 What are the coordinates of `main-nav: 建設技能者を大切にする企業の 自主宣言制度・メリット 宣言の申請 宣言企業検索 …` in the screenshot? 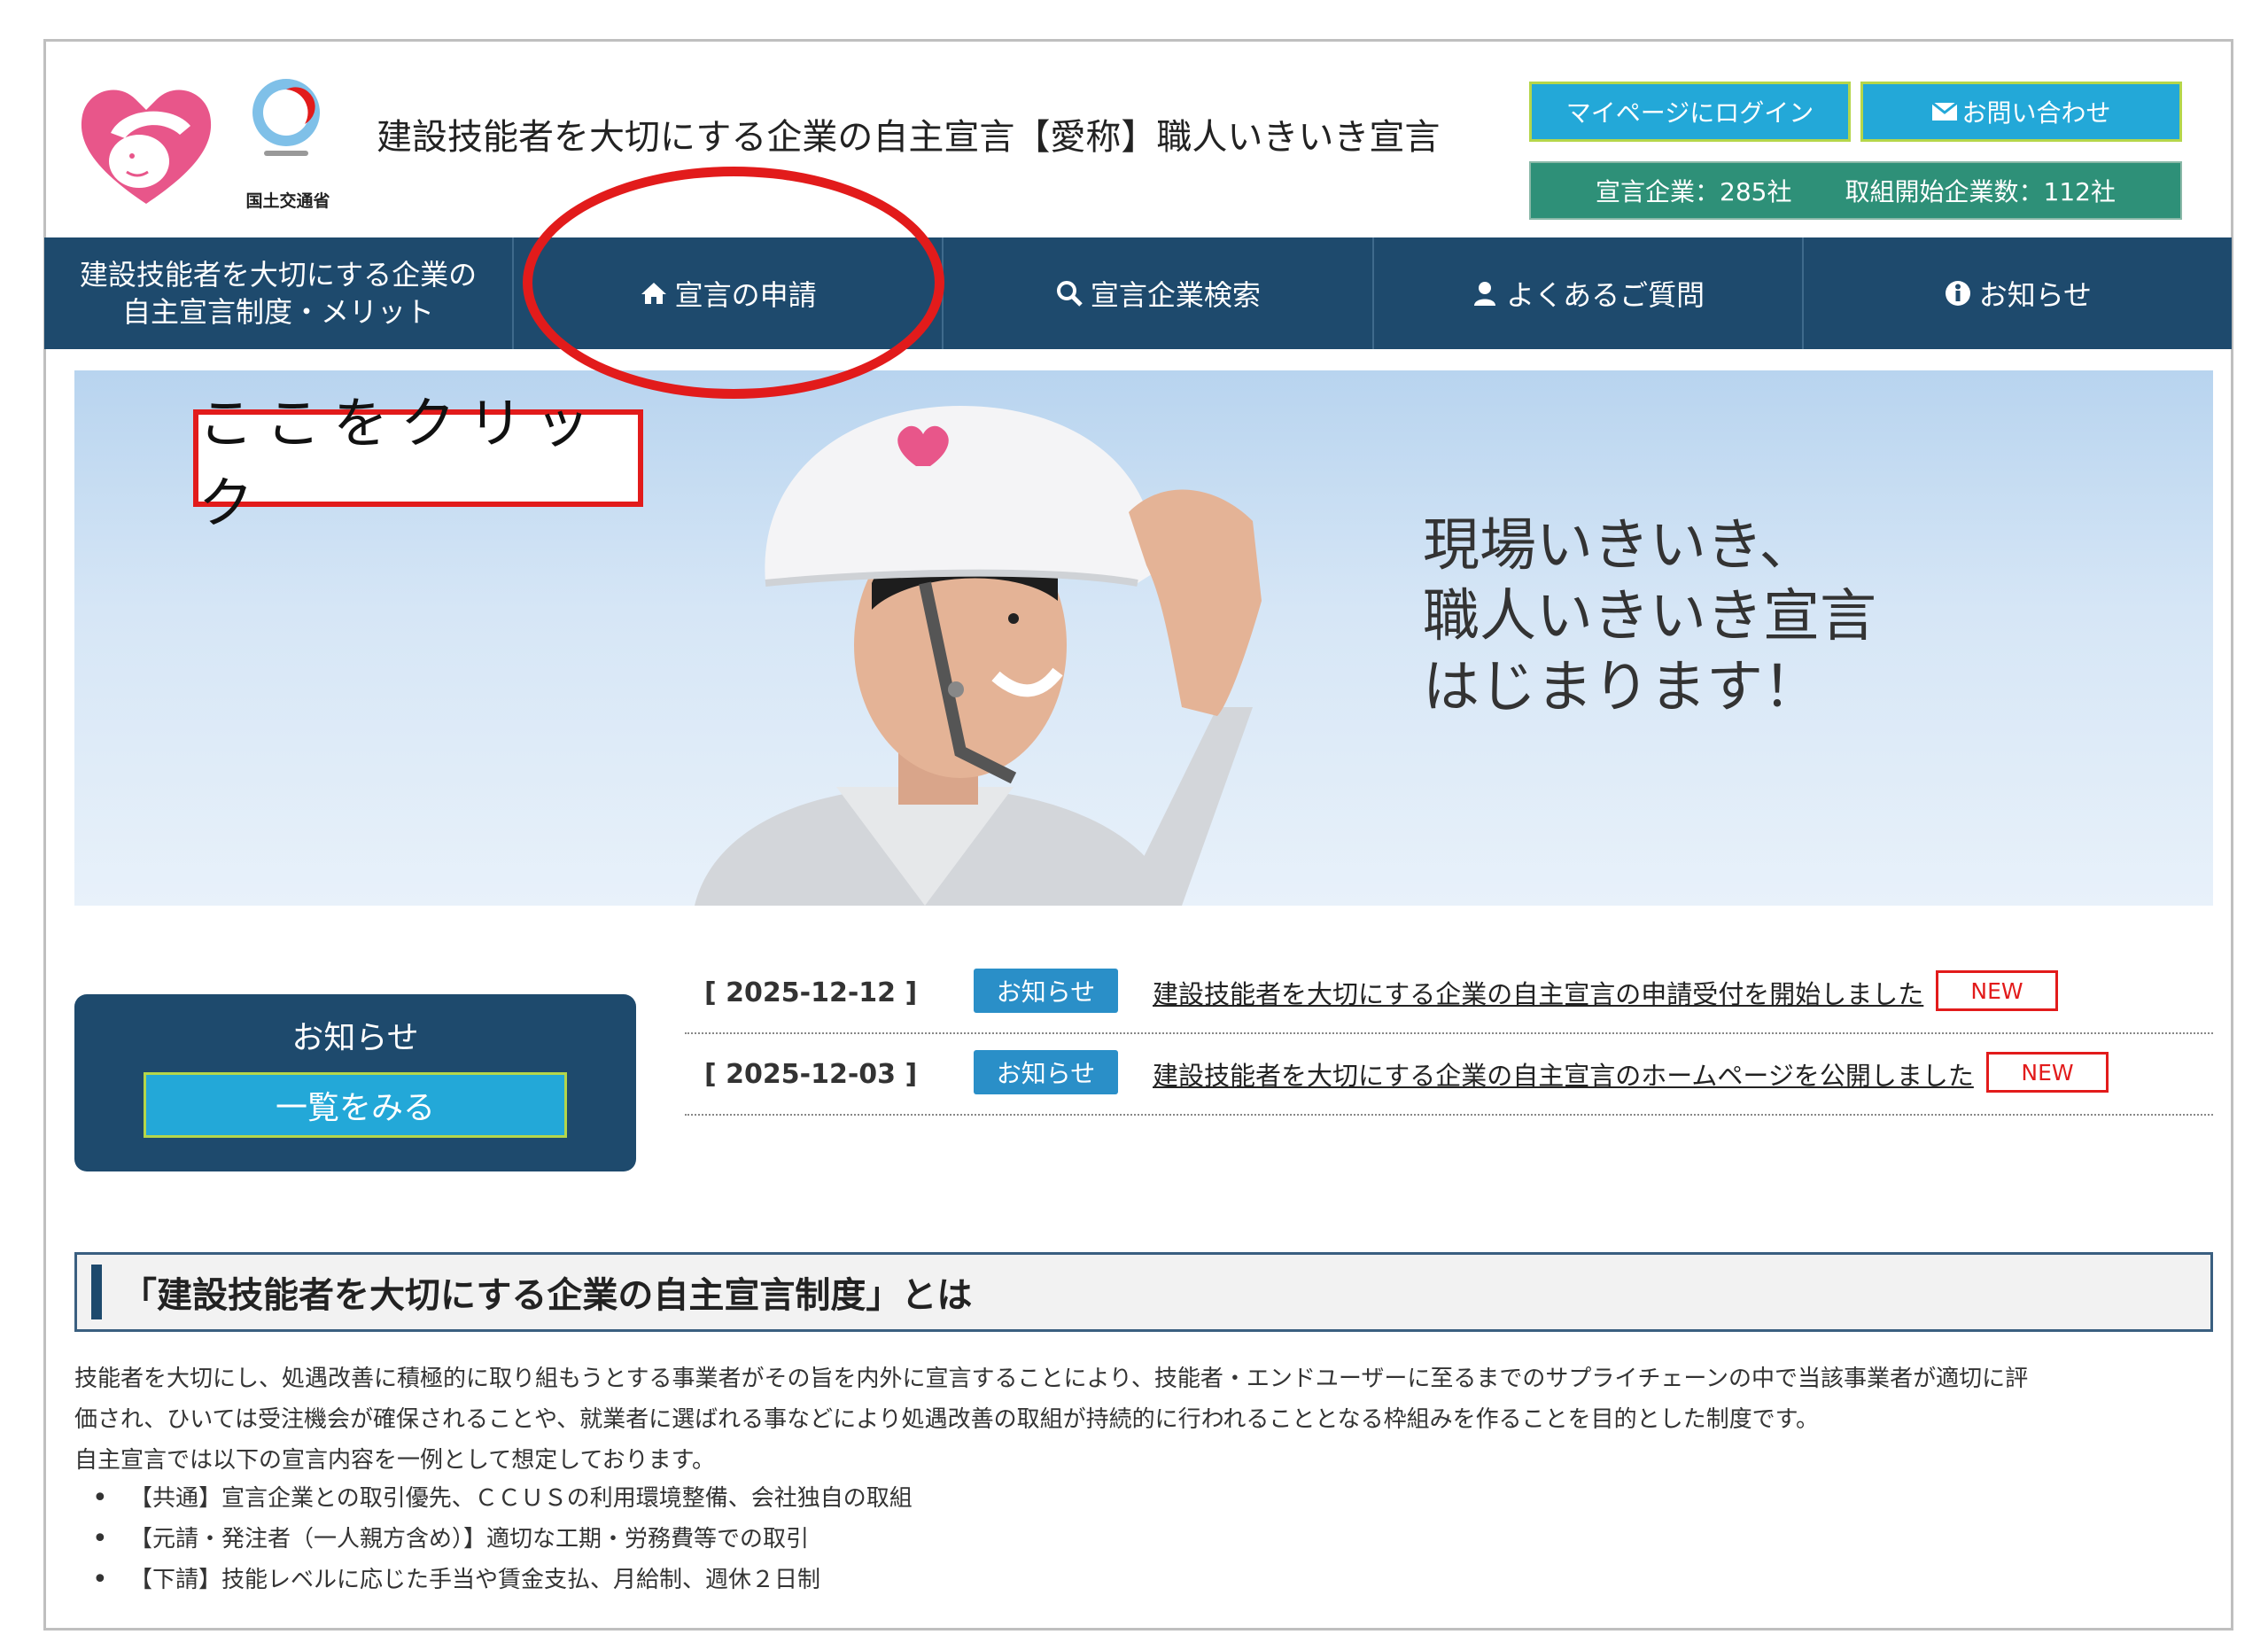 It's located at (1138, 293).